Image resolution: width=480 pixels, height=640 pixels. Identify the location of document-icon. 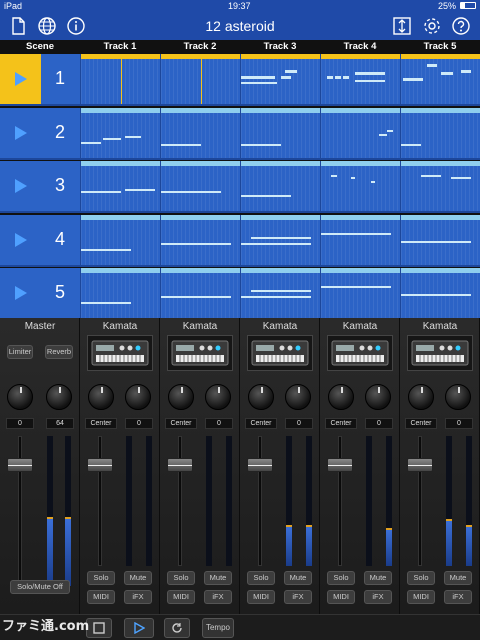
(18, 26).